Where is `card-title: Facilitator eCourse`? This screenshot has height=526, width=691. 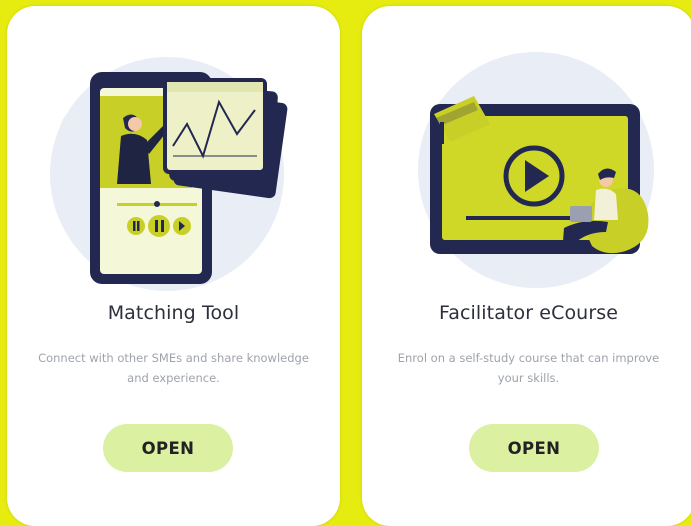
card-title: Facilitator eCourse is located at coordinates (528, 313).